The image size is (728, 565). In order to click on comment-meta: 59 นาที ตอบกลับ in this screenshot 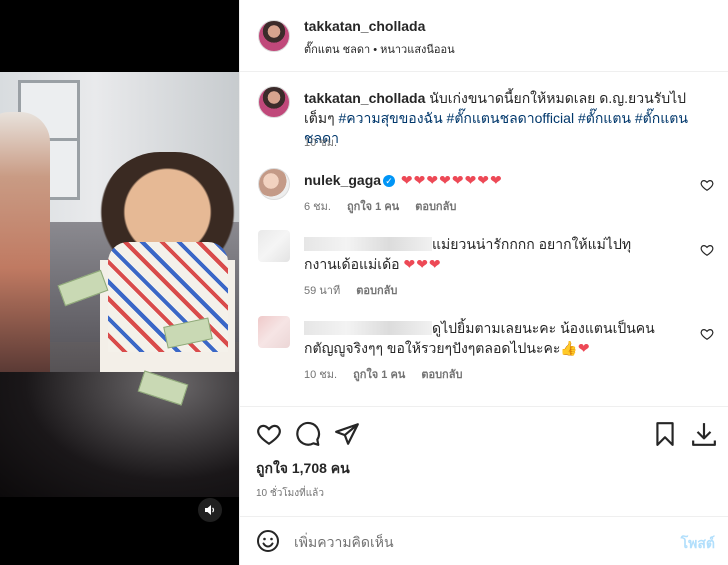, I will do `click(350, 290)`.